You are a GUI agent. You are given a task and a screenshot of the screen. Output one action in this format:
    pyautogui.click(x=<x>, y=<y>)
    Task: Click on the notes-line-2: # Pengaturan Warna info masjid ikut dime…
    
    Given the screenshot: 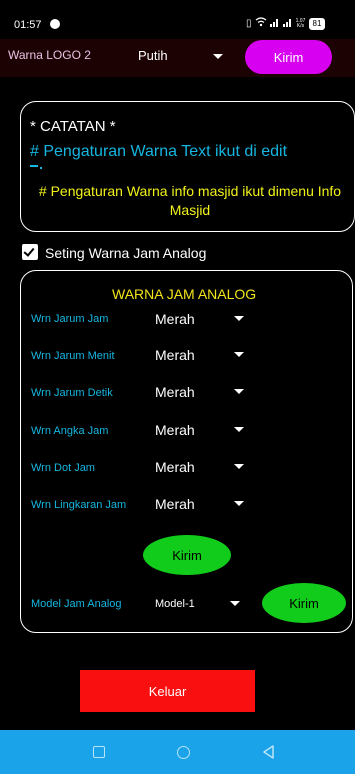 What is the action you would take?
    pyautogui.click(x=190, y=200)
    